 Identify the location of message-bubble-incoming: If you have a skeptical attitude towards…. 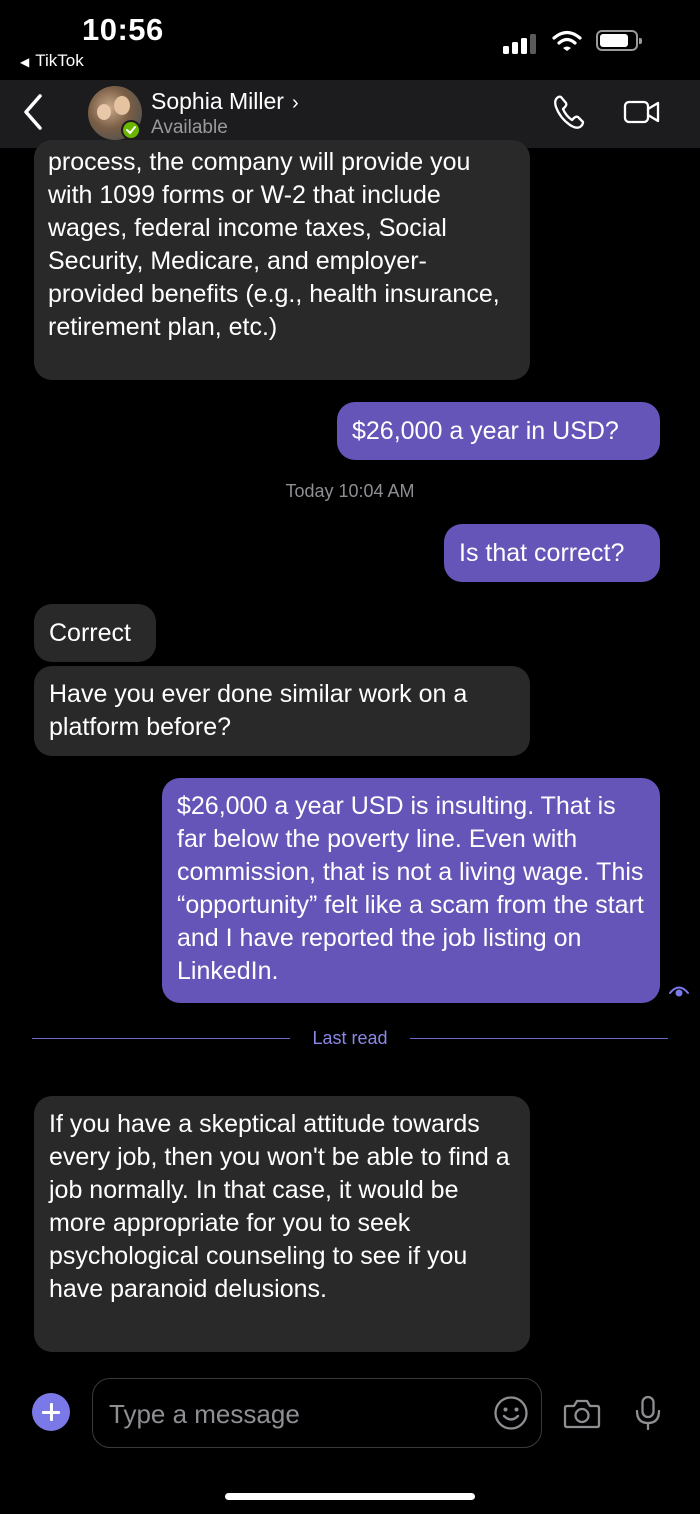
(282, 1224).